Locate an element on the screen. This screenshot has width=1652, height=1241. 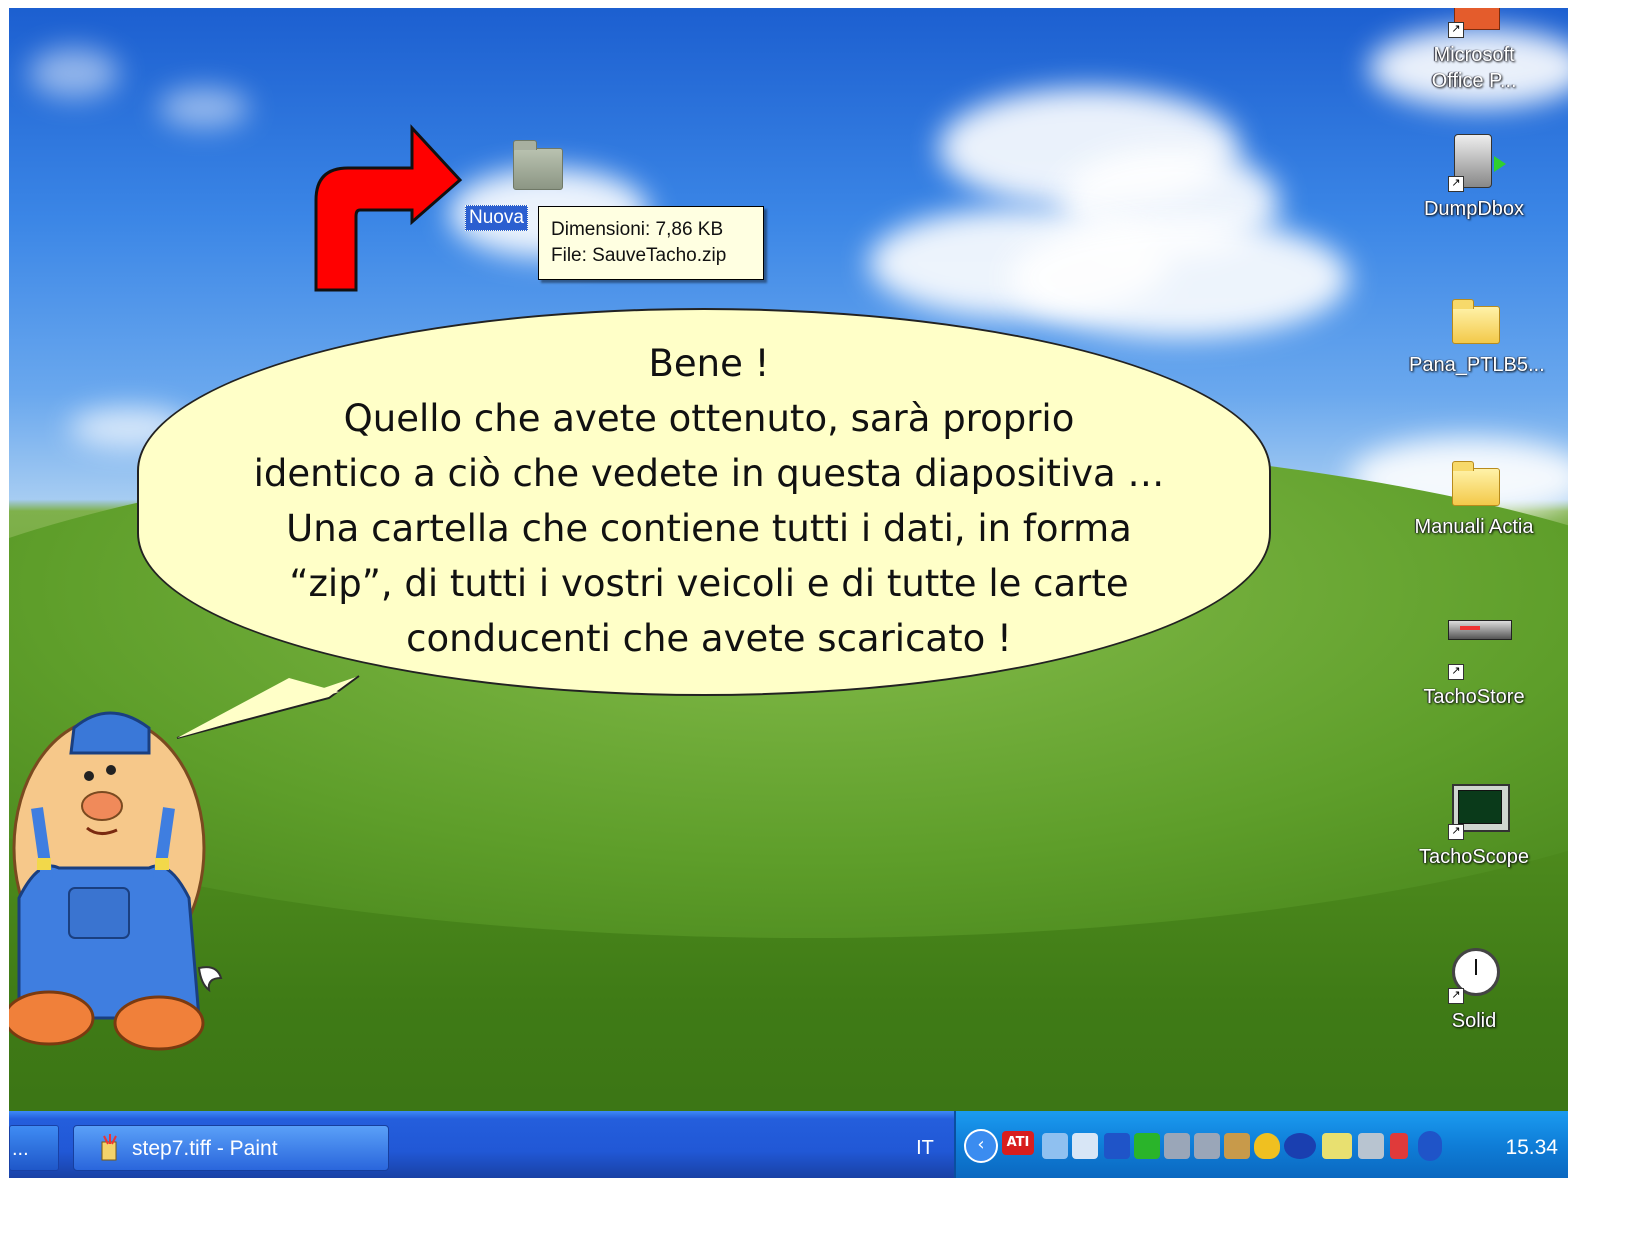
nuova-folder-item is located at coordinates (539, 170).